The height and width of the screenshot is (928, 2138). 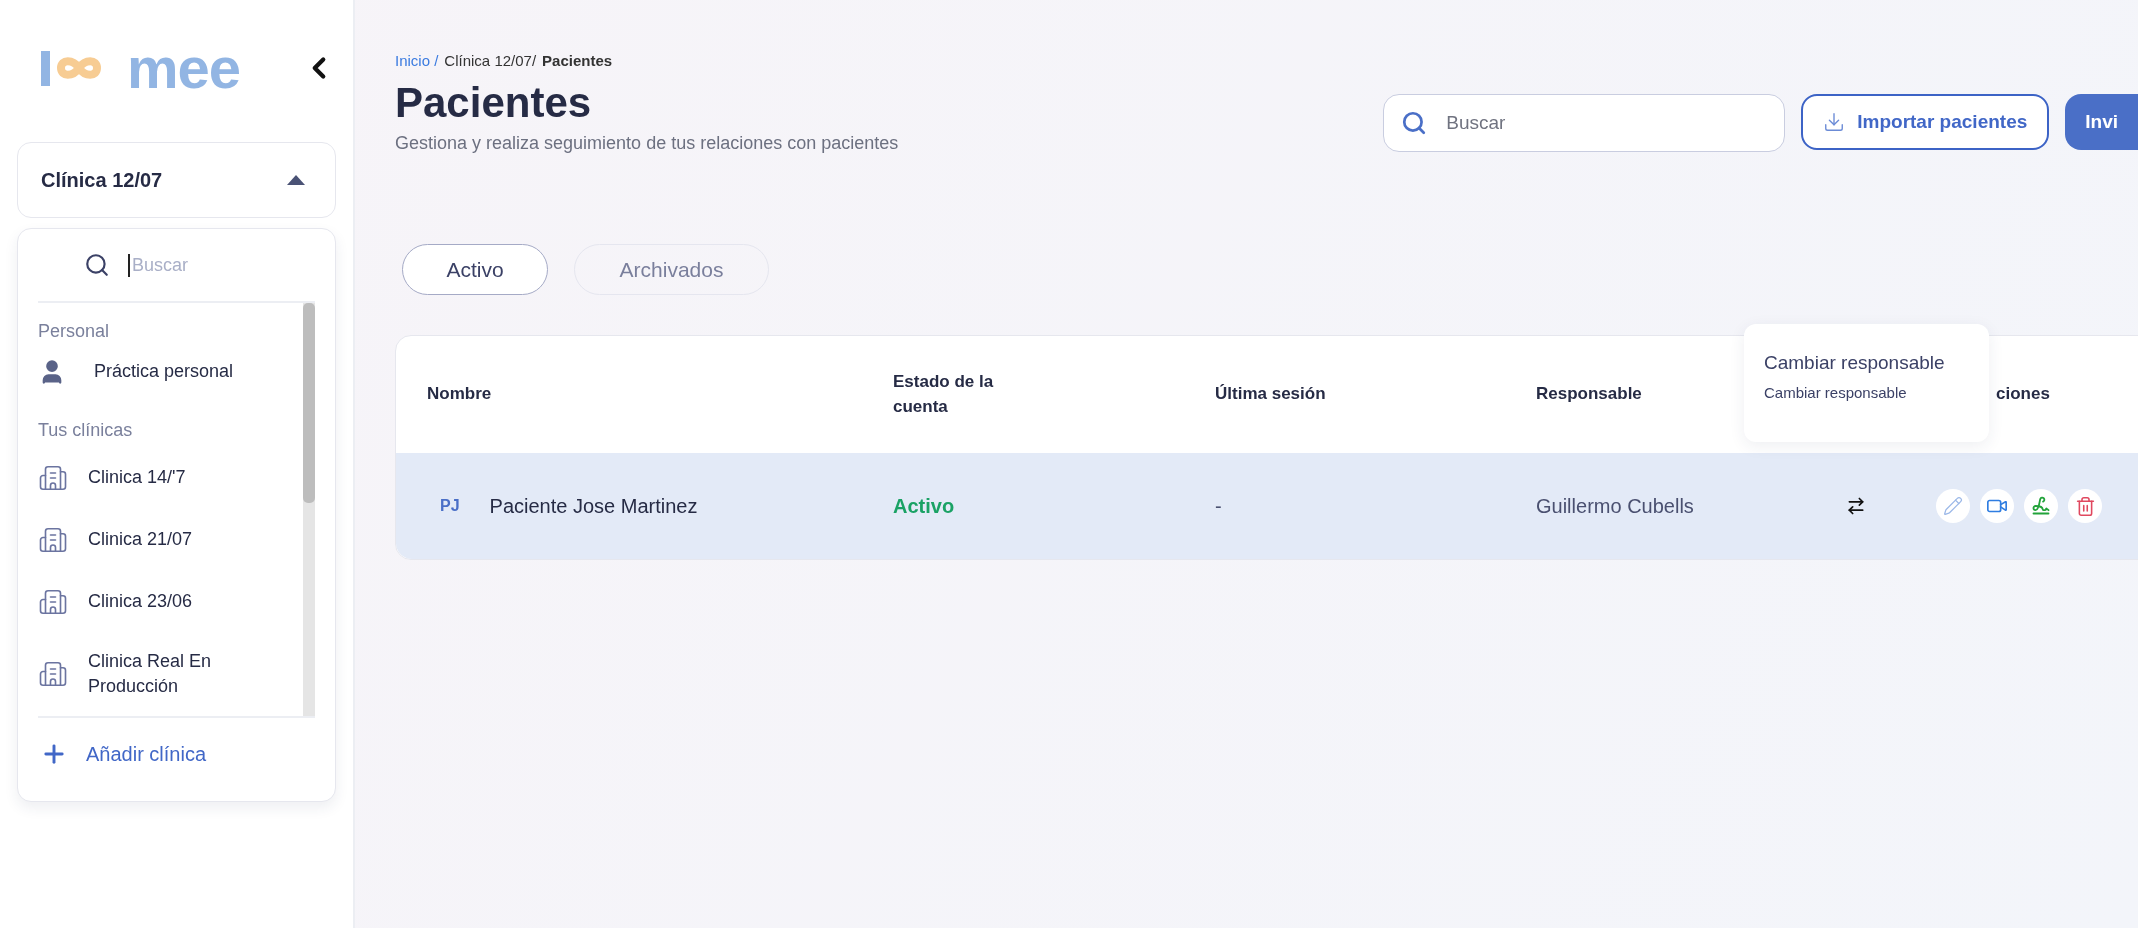 I want to click on signature-icon, so click(x=2041, y=506).